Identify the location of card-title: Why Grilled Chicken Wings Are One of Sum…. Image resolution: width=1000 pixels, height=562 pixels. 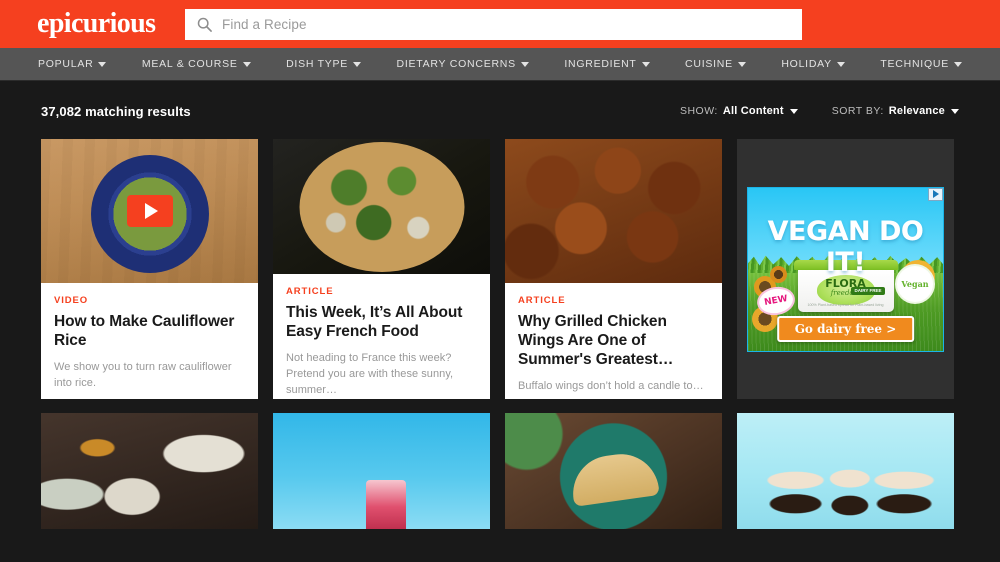
(613, 341).